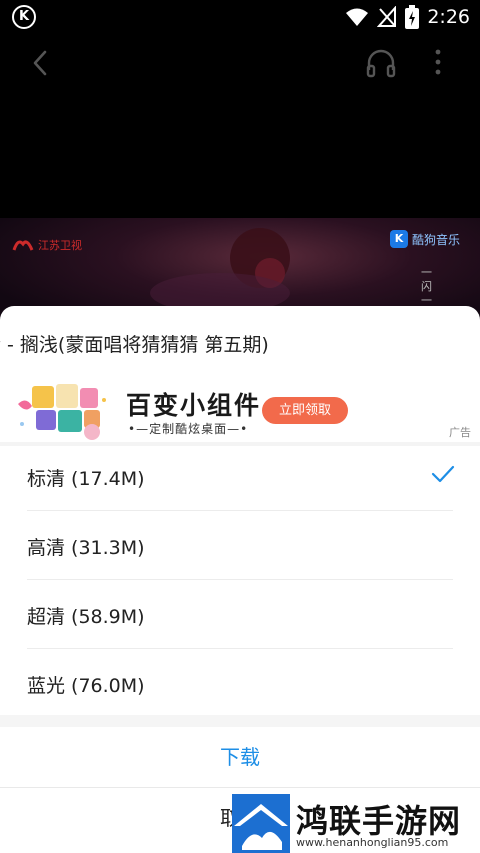 The width and height of the screenshot is (480, 853). What do you see at coordinates (438, 62) in the screenshot?
I see `more-vertical-icon` at bounding box center [438, 62].